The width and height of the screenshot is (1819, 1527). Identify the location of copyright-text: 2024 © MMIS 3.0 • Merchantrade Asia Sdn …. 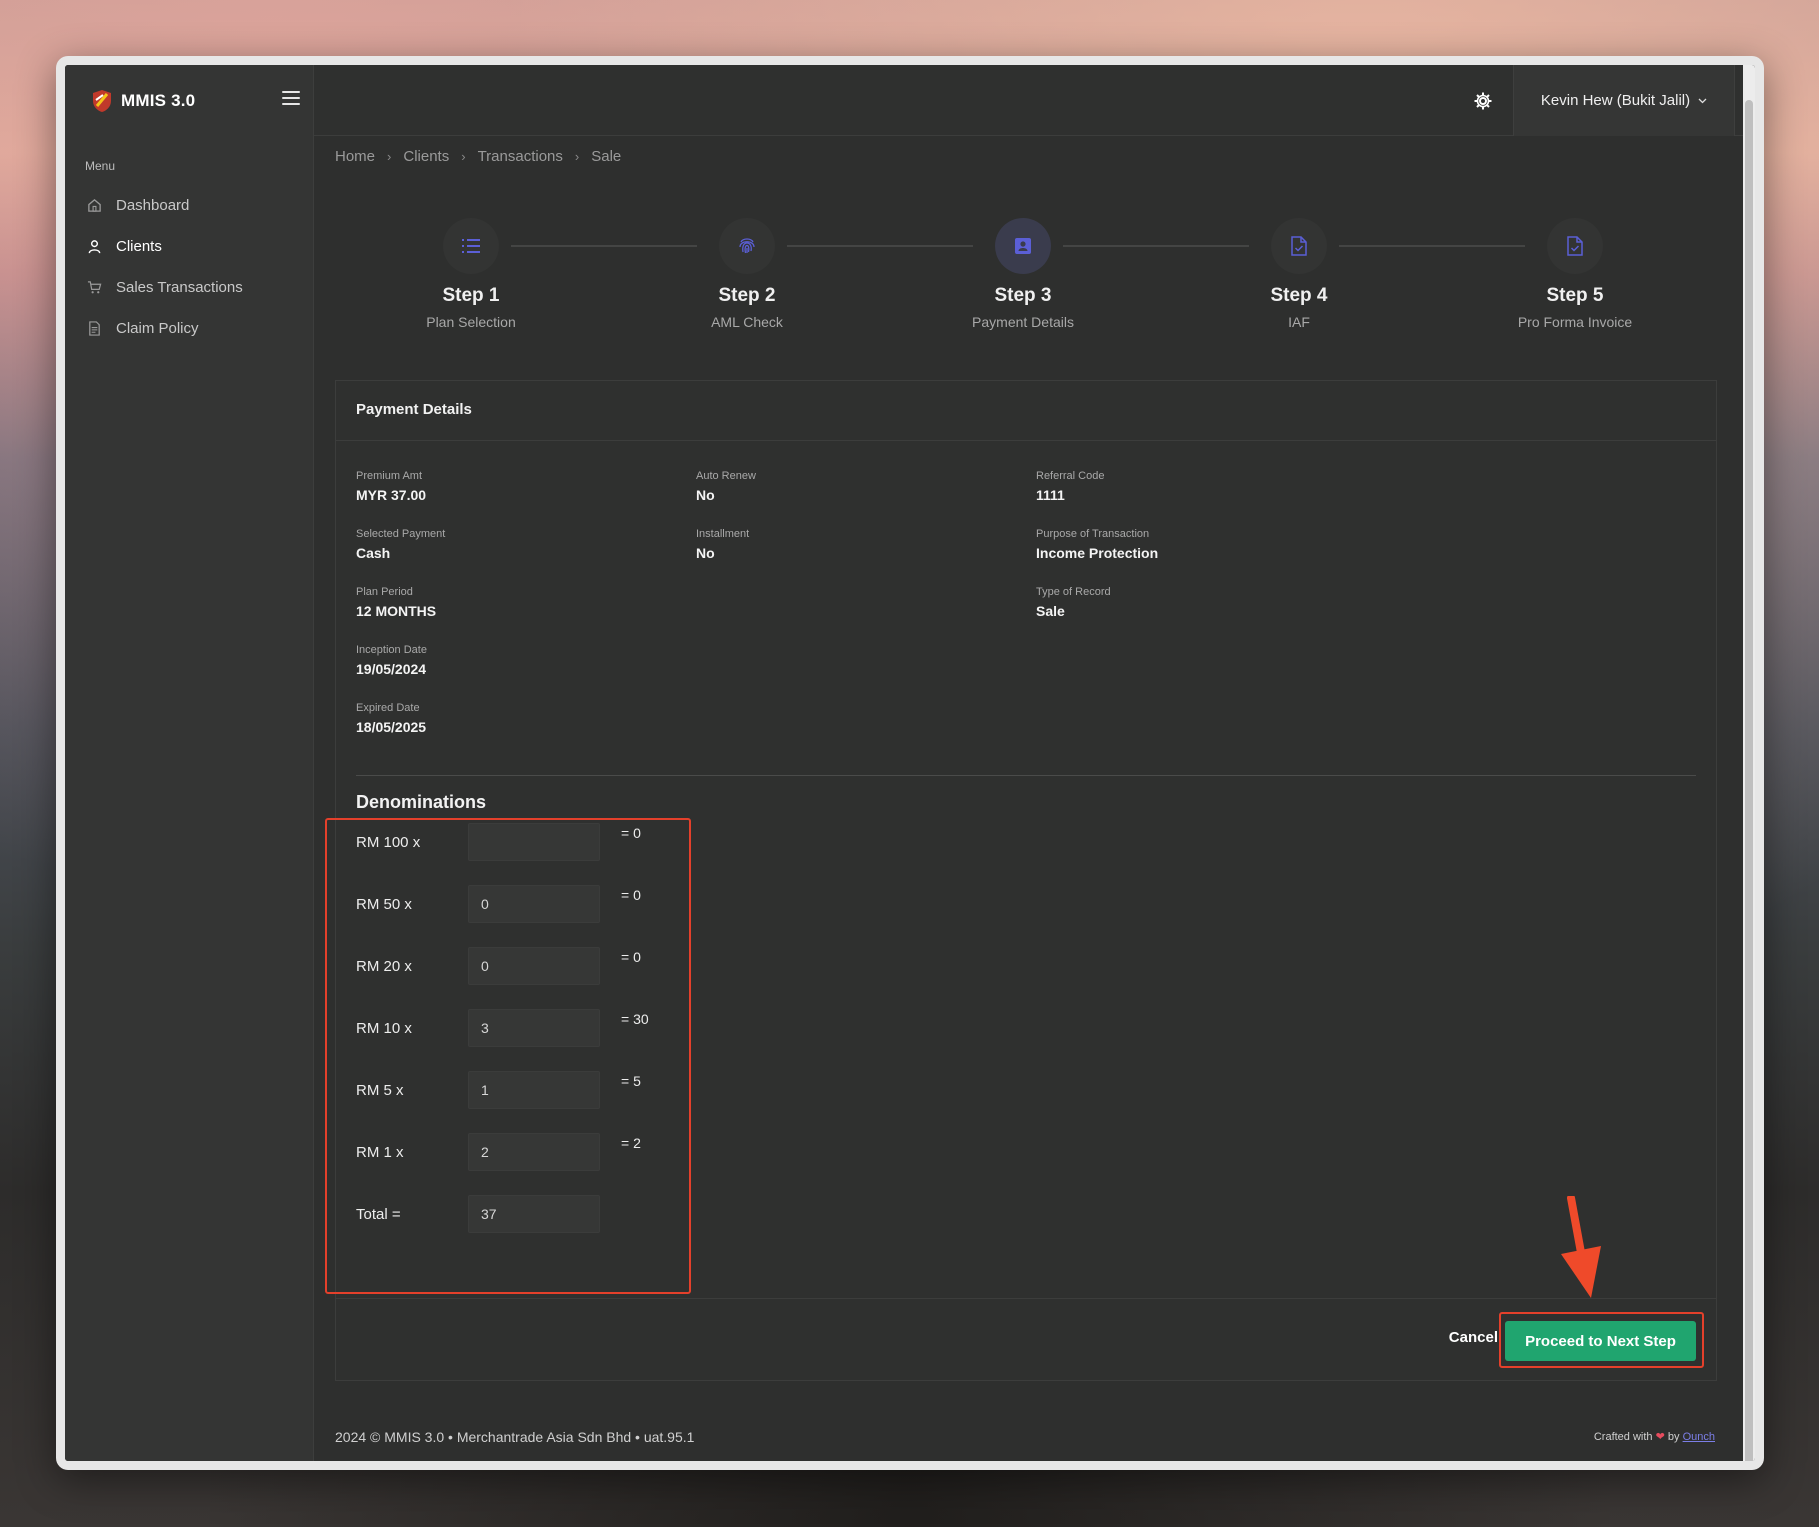
(515, 1437).